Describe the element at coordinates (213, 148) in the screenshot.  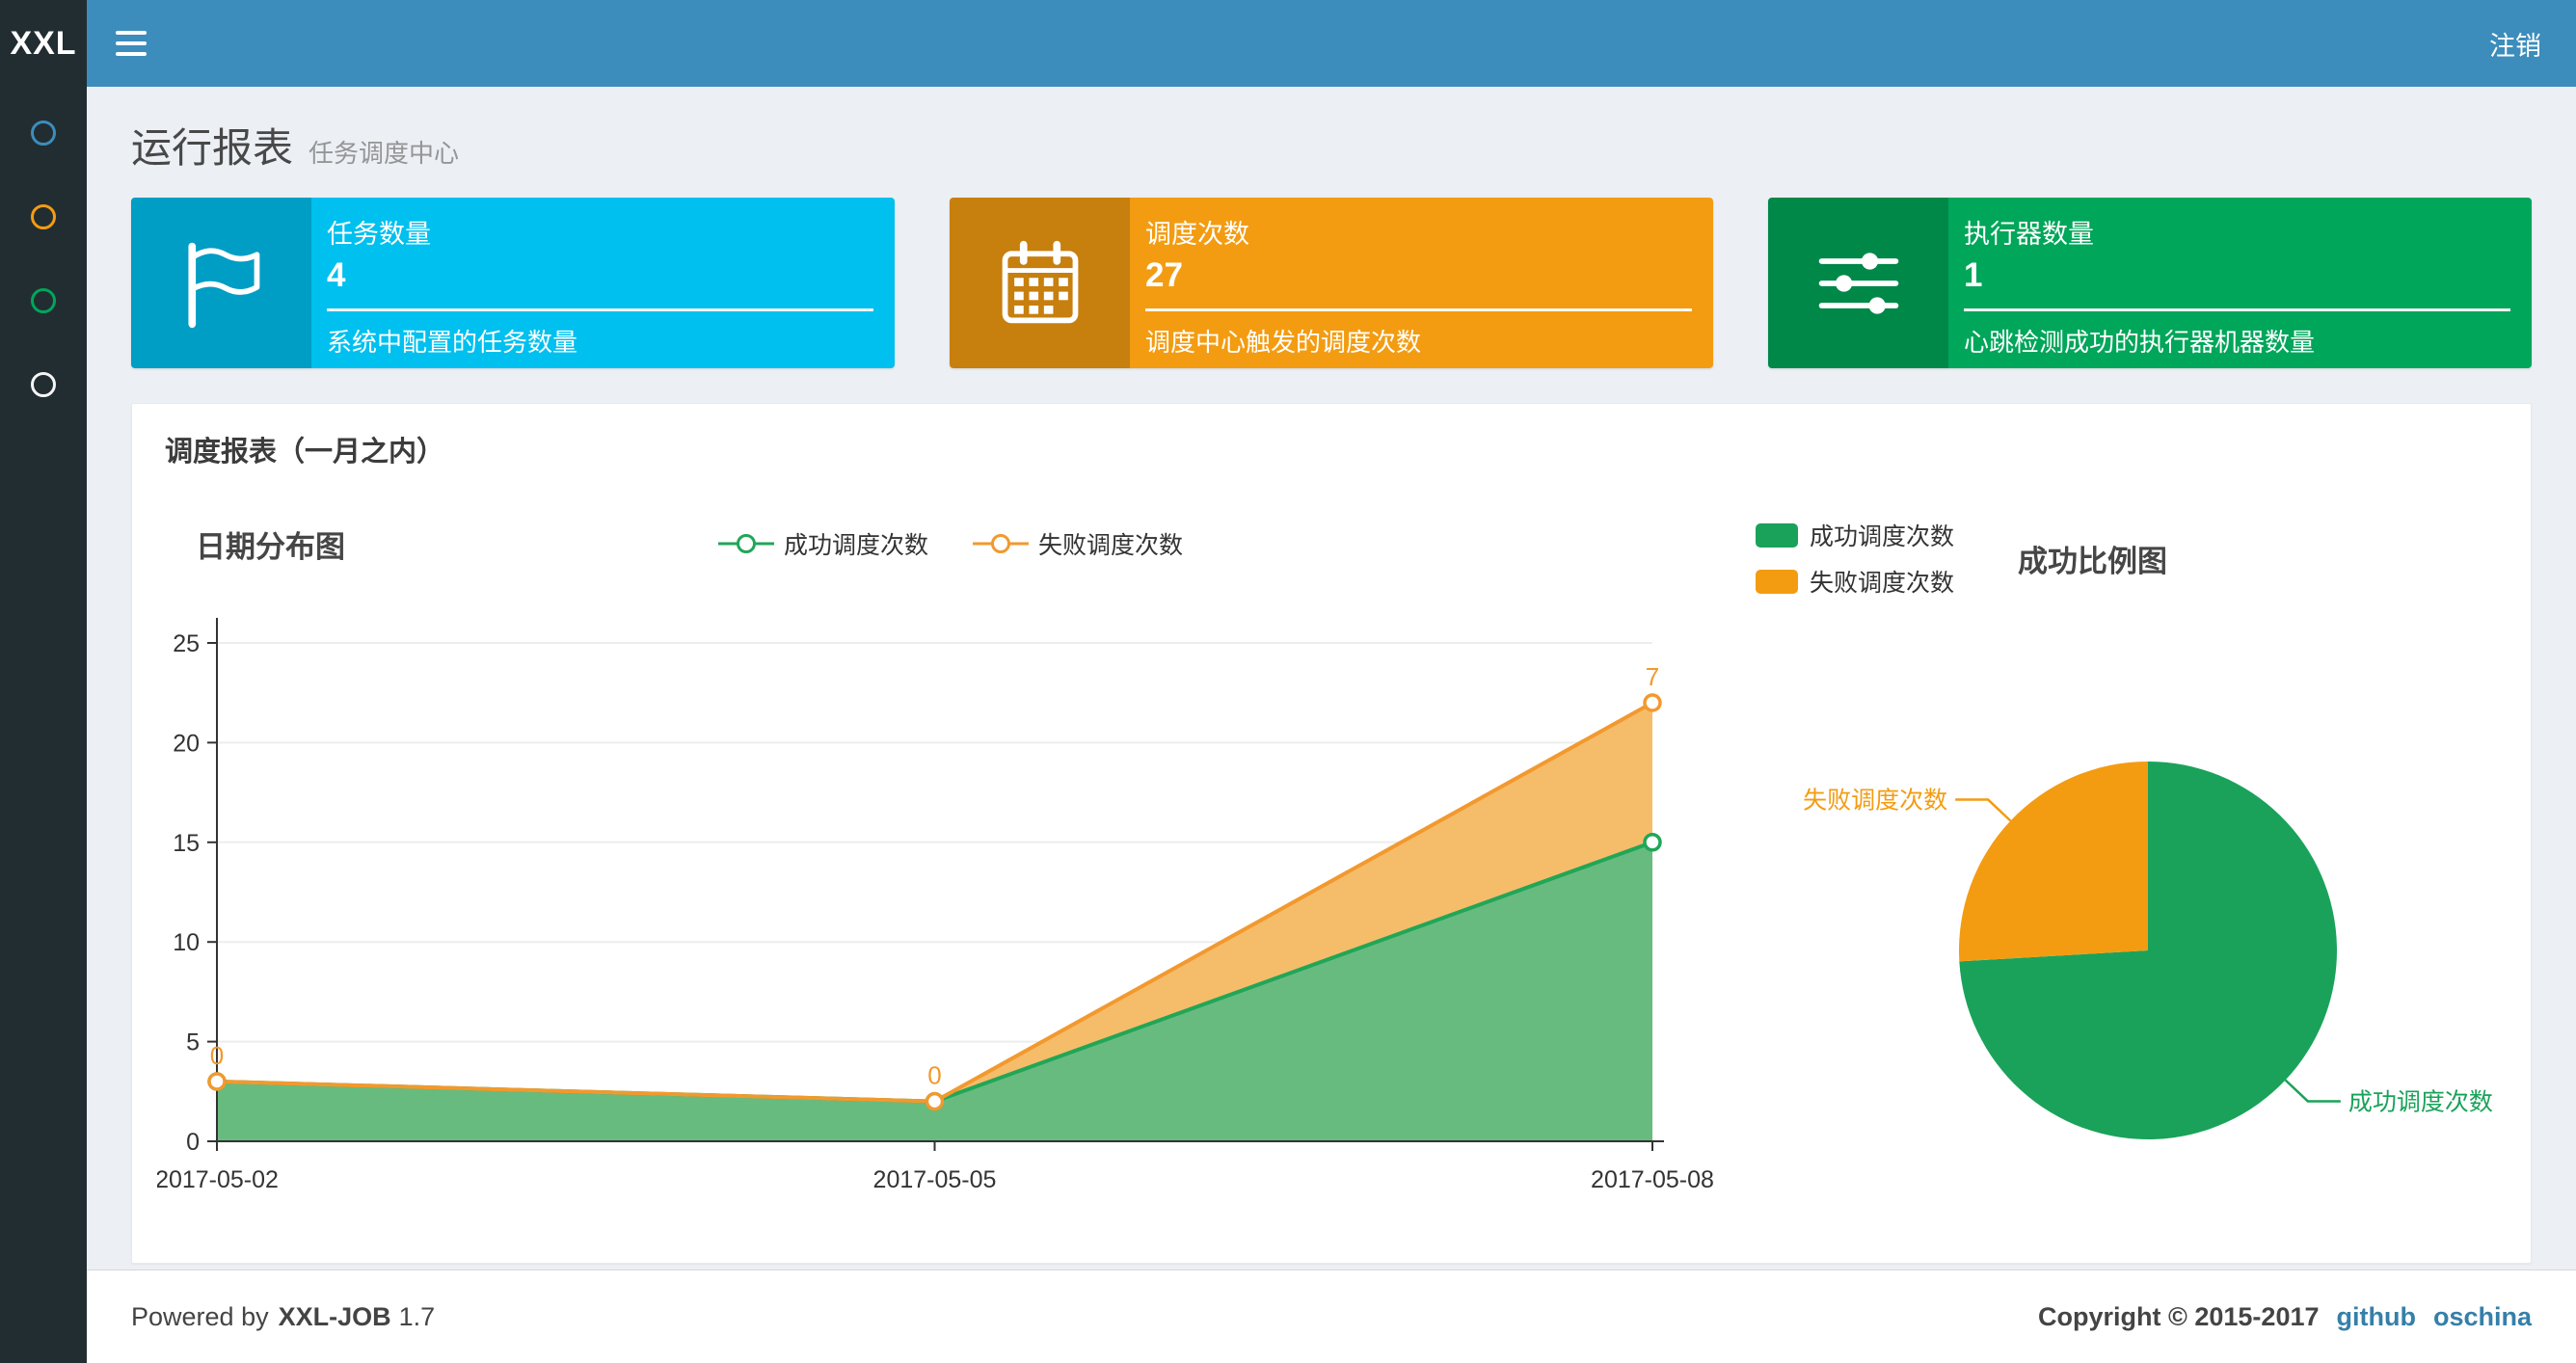
I see `page-title: 运行报表` at that location.